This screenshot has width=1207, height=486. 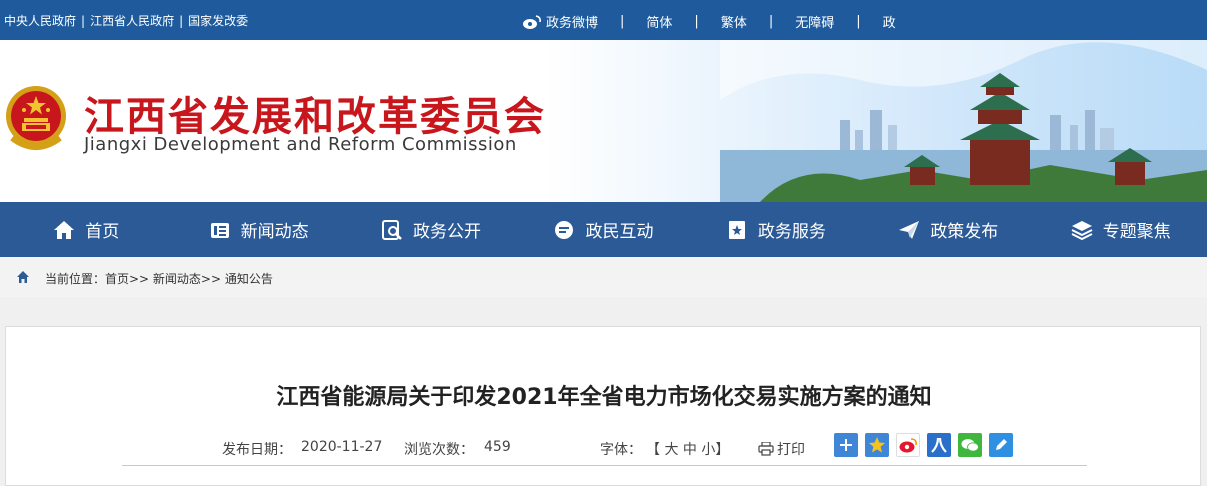 I want to click on views-label: 浏览次数：, so click(x=439, y=450).